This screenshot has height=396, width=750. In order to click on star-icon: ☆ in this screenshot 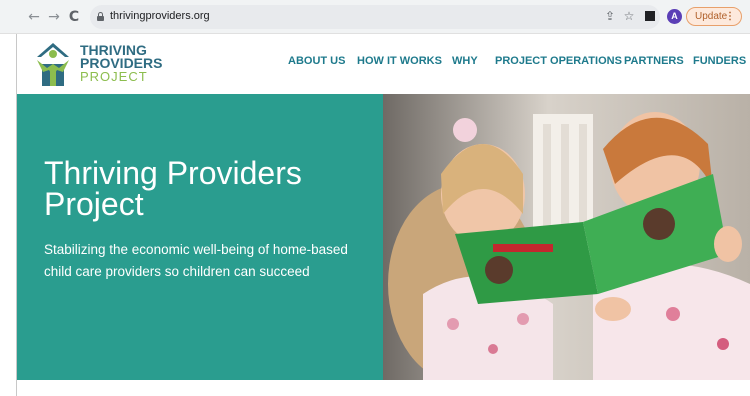, I will do `click(629, 16)`.